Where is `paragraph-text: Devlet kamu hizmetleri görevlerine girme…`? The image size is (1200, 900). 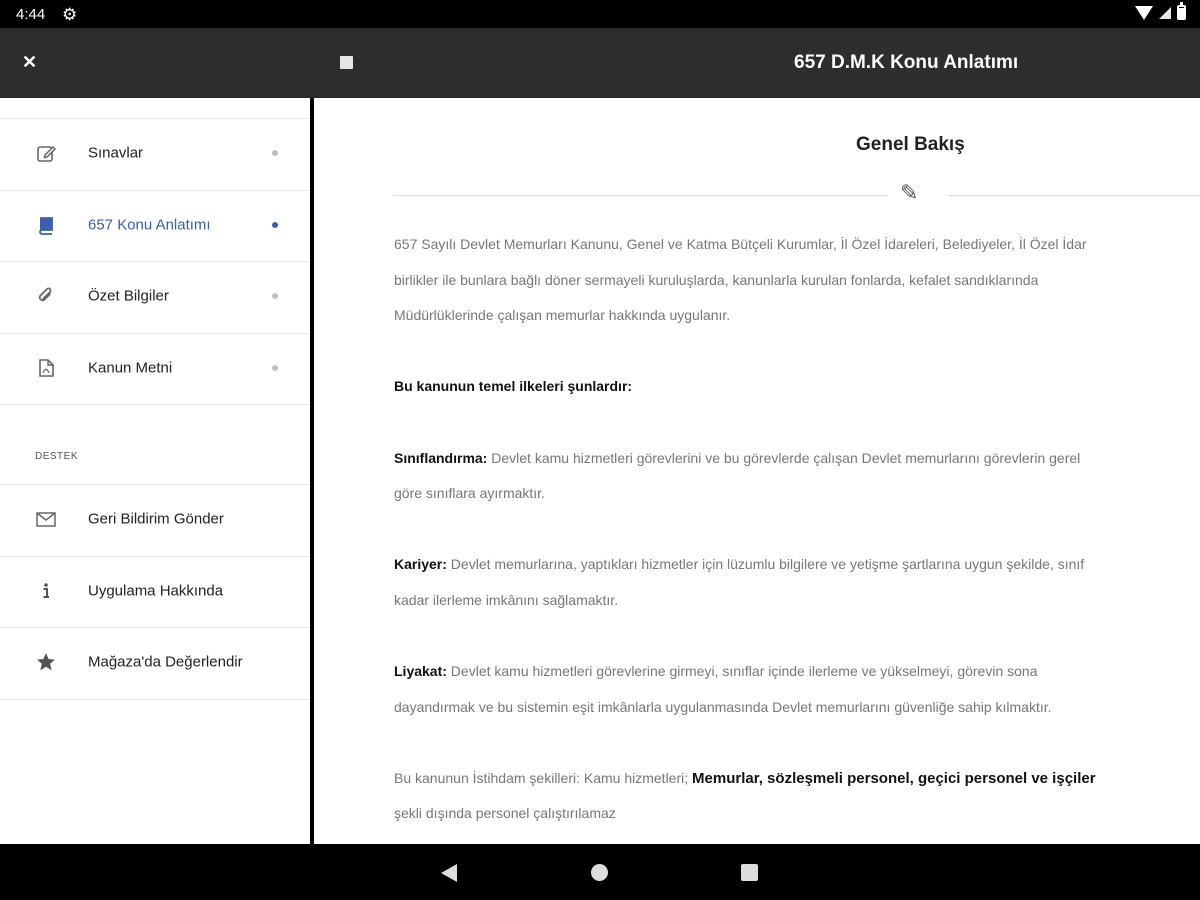 paragraph-text: Devlet kamu hizmetleri görevlerine girme… is located at coordinates (742, 671).